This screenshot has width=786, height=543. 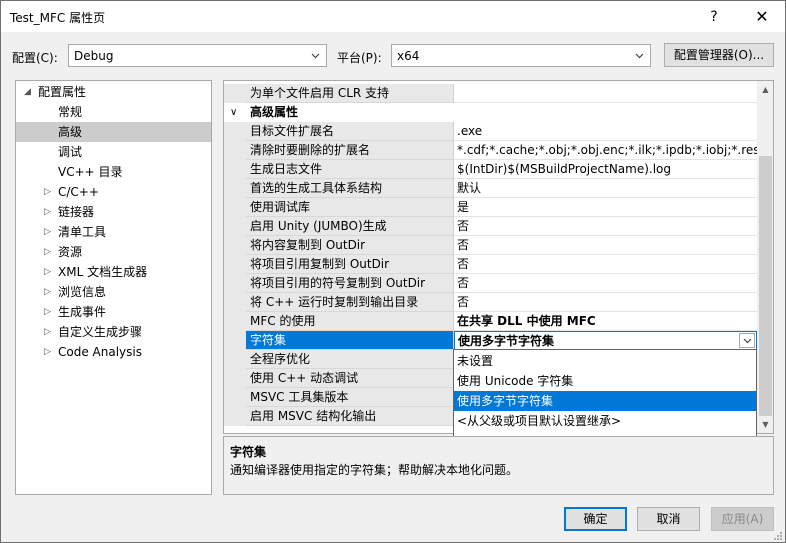 What do you see at coordinates (350, 359) in the screenshot?
I see `property-name: 全程序优化` at bounding box center [350, 359].